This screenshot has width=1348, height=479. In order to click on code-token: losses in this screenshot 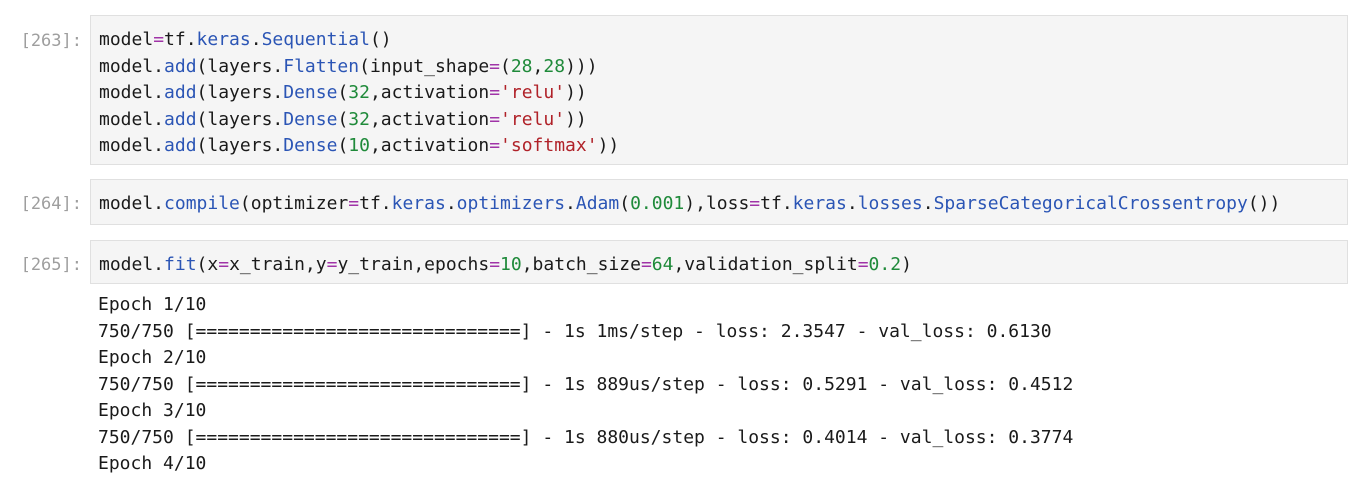, I will do `click(890, 203)`.